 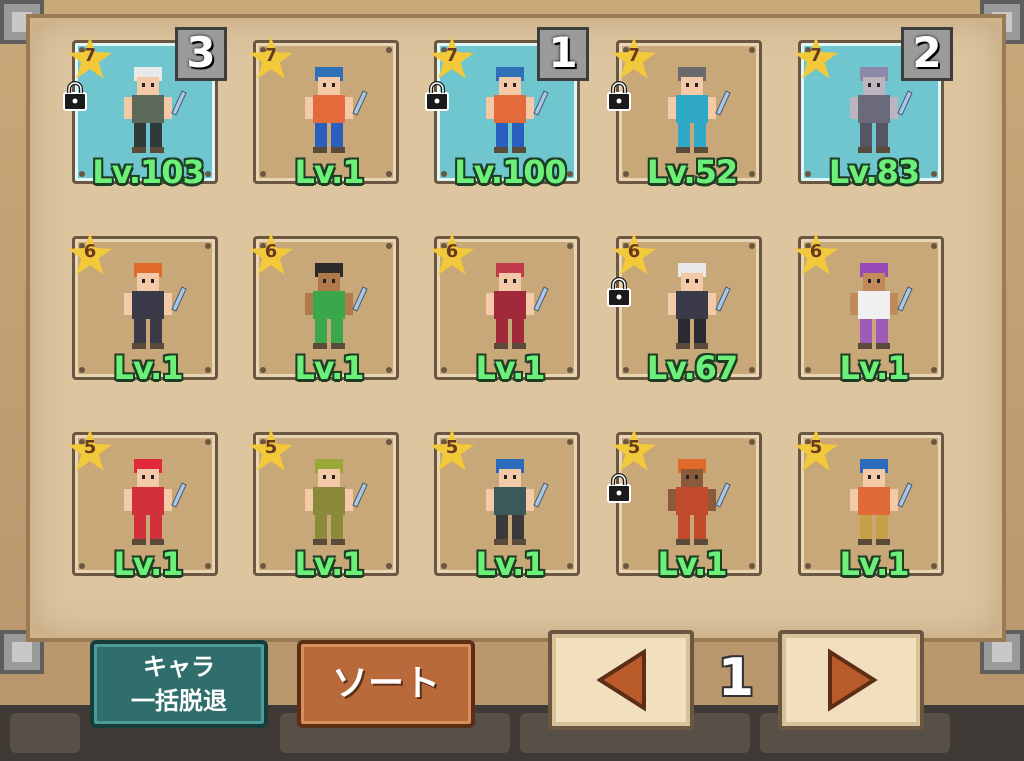 I want to click on character-level: Lv.67, so click(x=692, y=368).